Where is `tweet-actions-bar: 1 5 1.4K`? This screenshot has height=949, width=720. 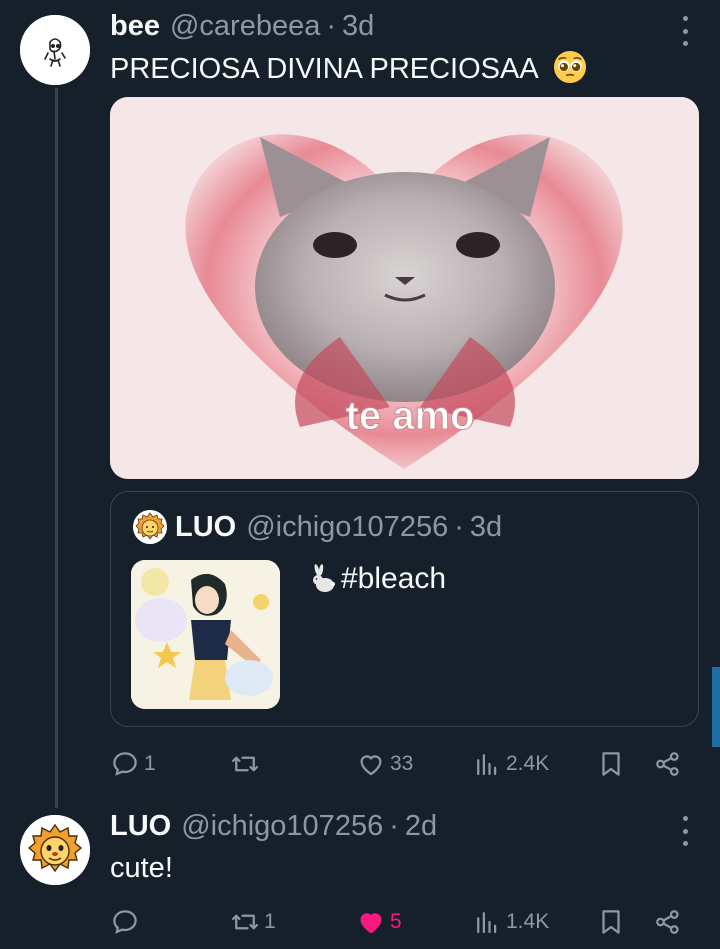
tweet-actions-bar: 1 5 1.4K is located at coordinates (400, 922).